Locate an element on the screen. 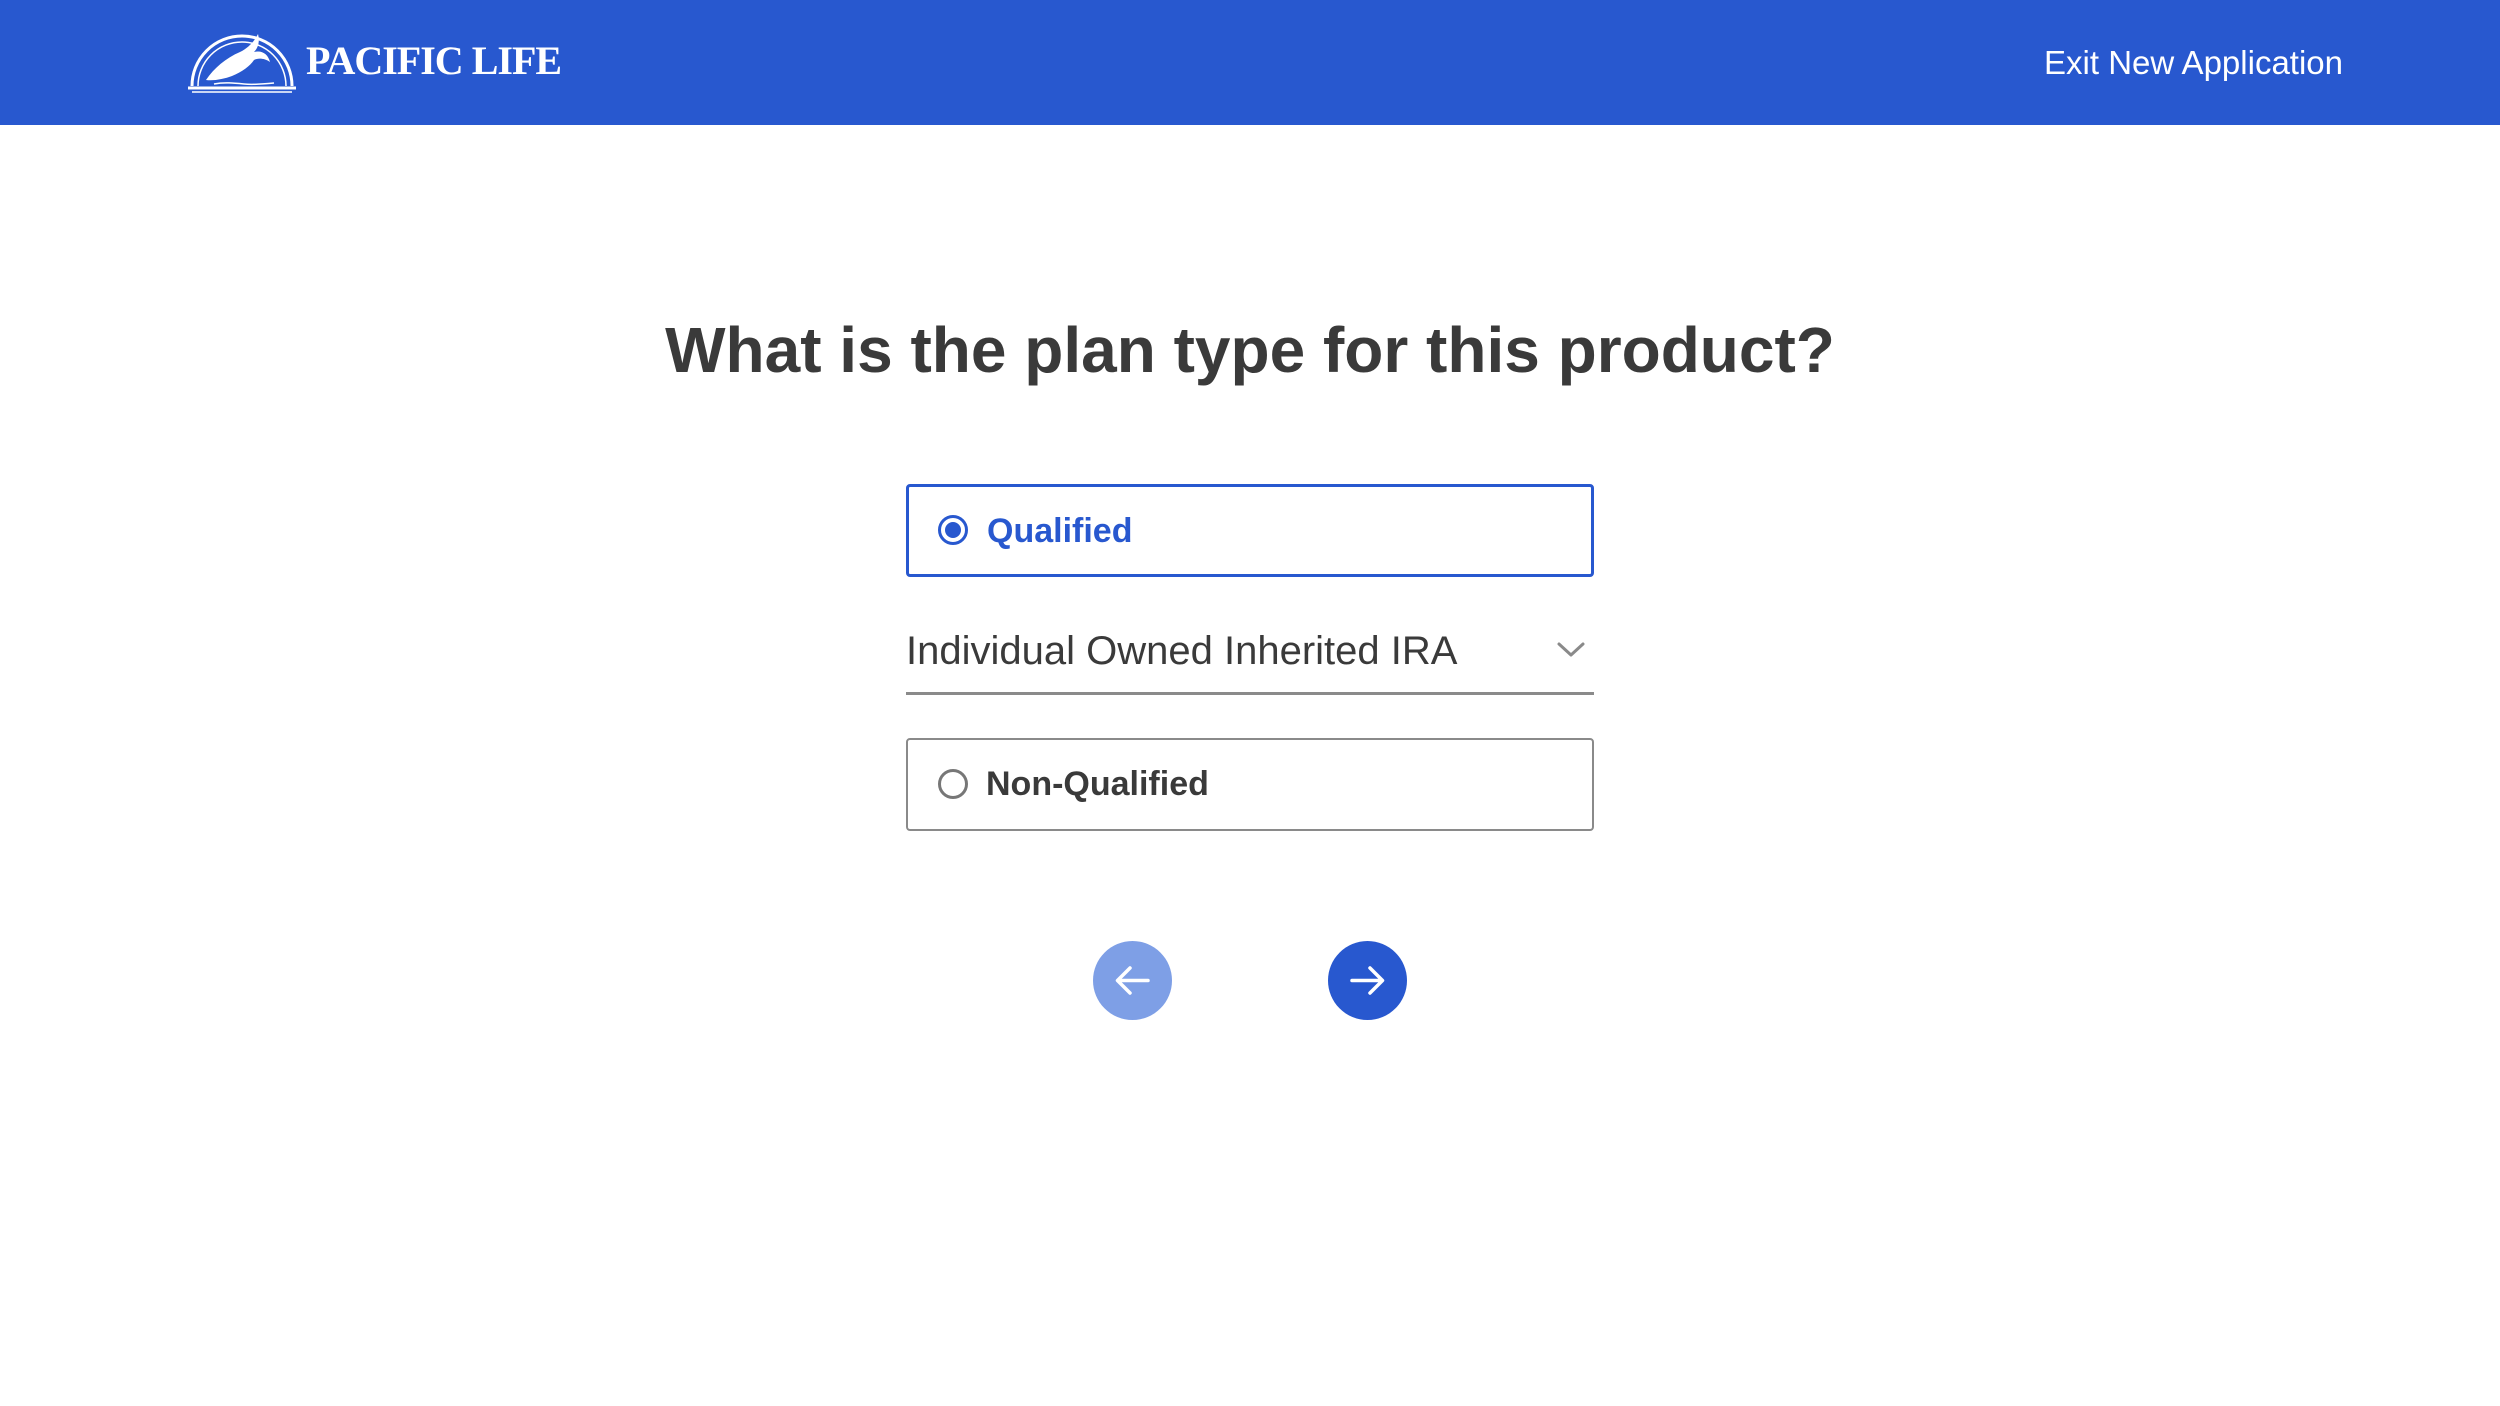 This screenshot has width=2500, height=1406. option-non-qualified-label: Non-Qualified is located at coordinates (1097, 784).